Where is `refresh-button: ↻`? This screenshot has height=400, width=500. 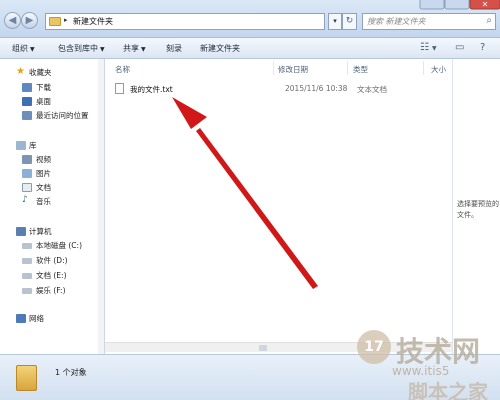
refresh-button: ↻ is located at coordinates (349, 21).